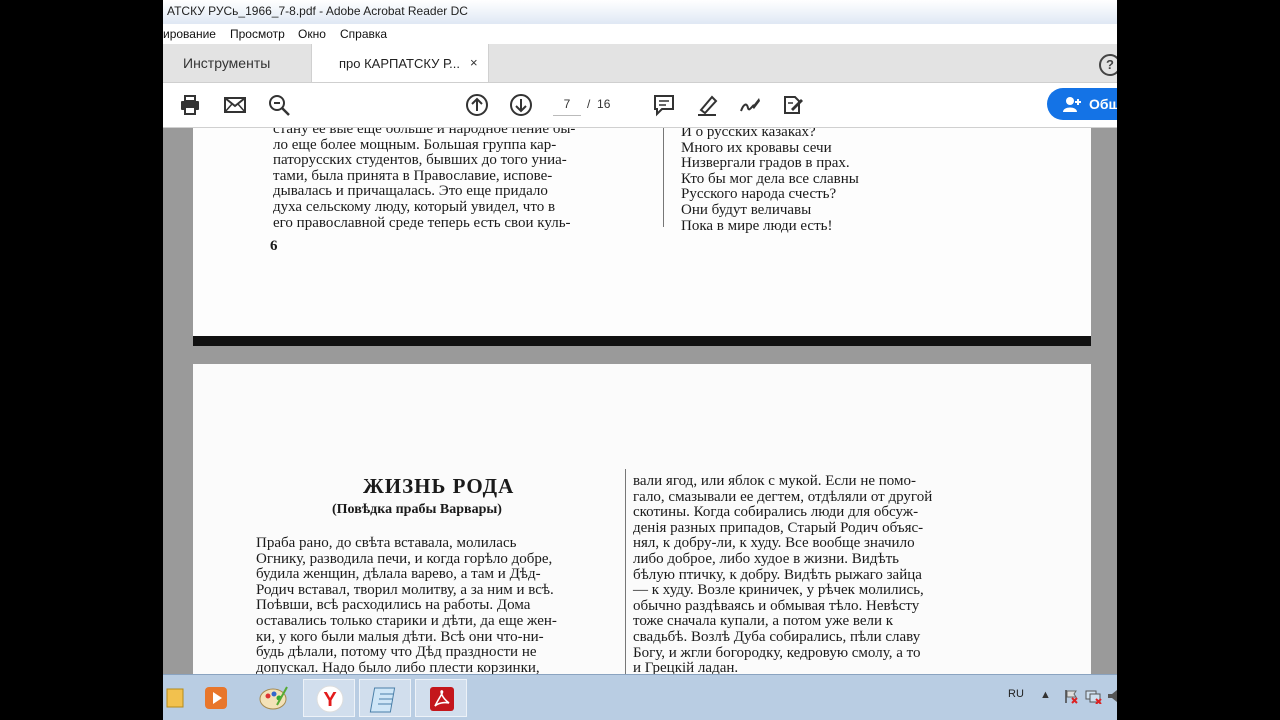 The image size is (1280, 720). What do you see at coordinates (1112, 698) in the screenshot?
I see `volume-icon` at bounding box center [1112, 698].